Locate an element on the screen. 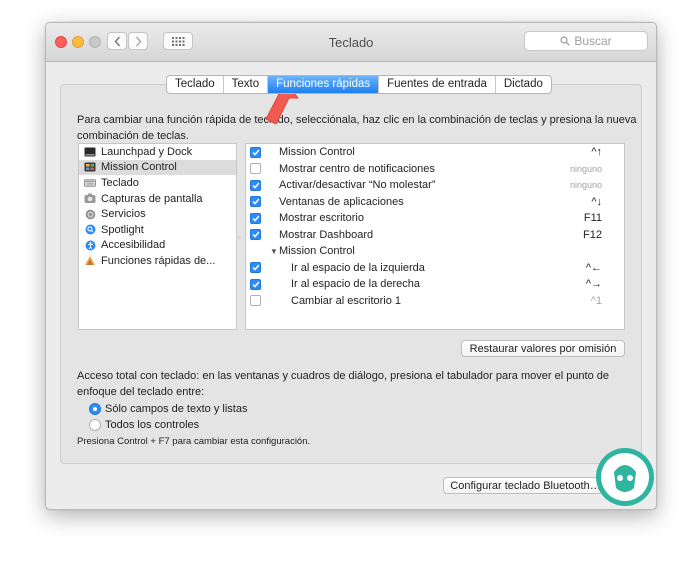 The height and width of the screenshot is (571, 700). keyboard-icon is located at coordinates (90, 182).